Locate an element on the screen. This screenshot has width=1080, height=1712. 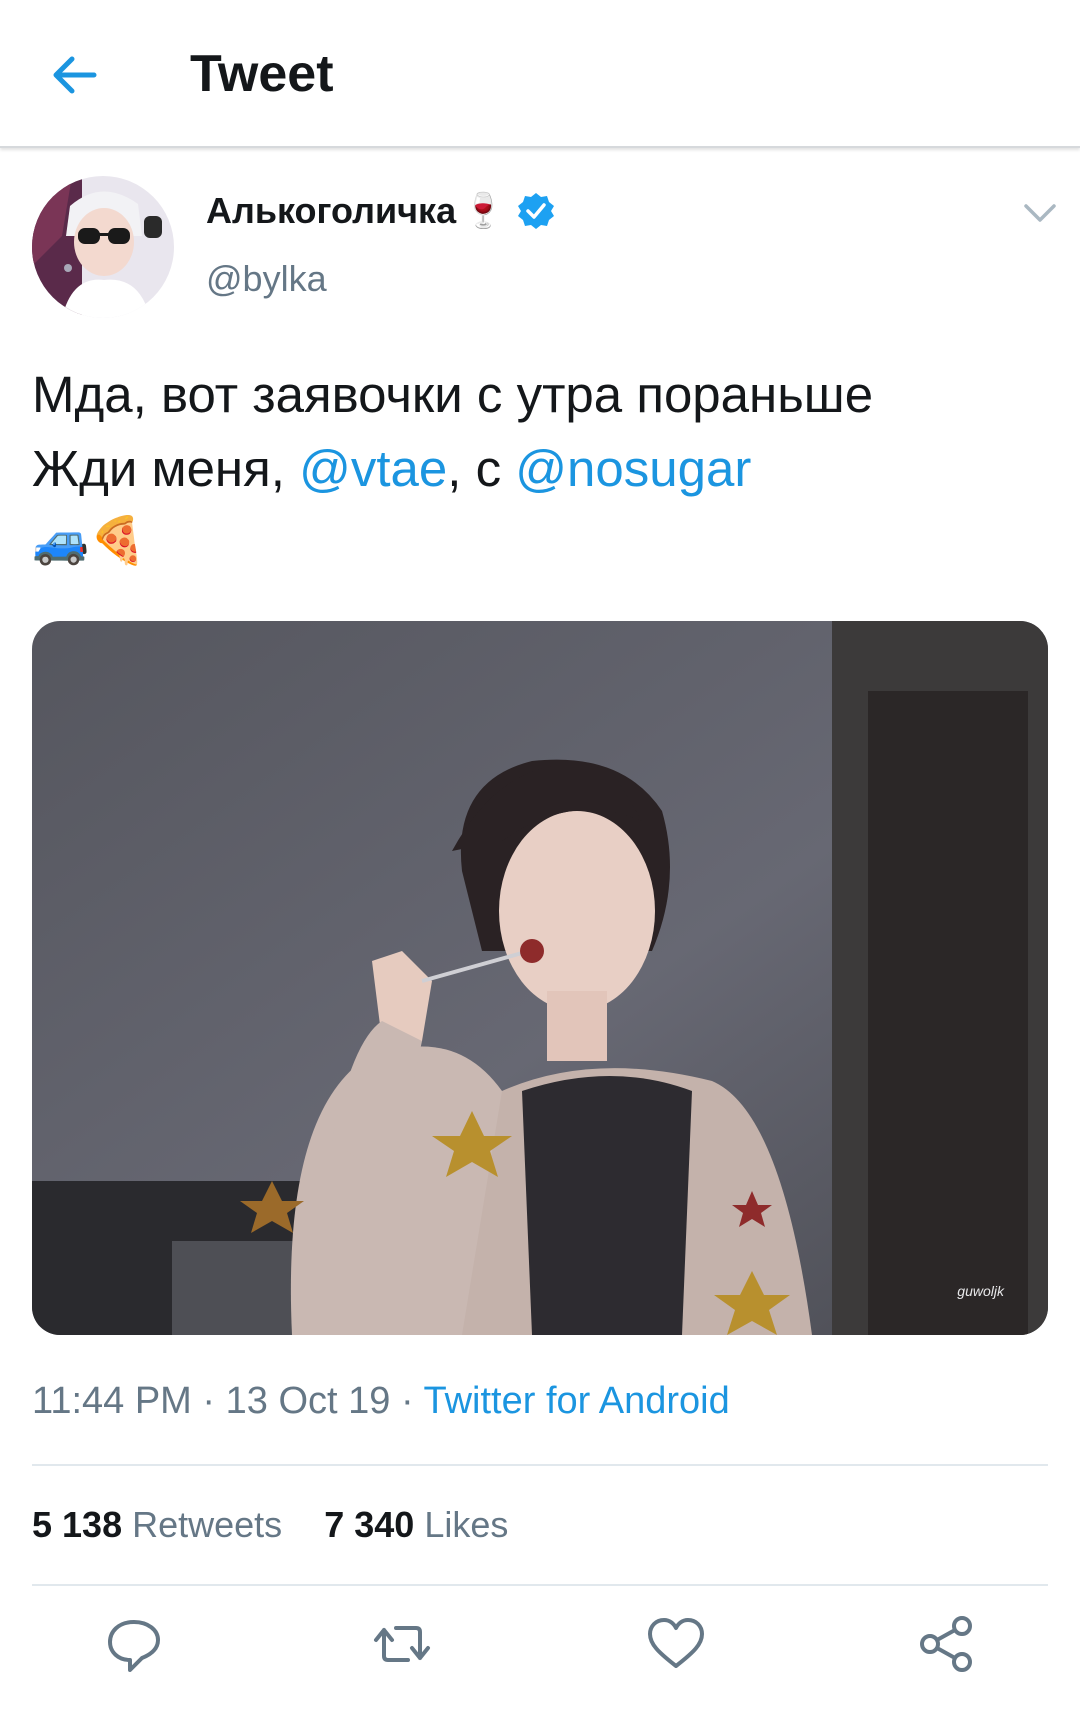
reply-icon is located at coordinates (134, 1644).